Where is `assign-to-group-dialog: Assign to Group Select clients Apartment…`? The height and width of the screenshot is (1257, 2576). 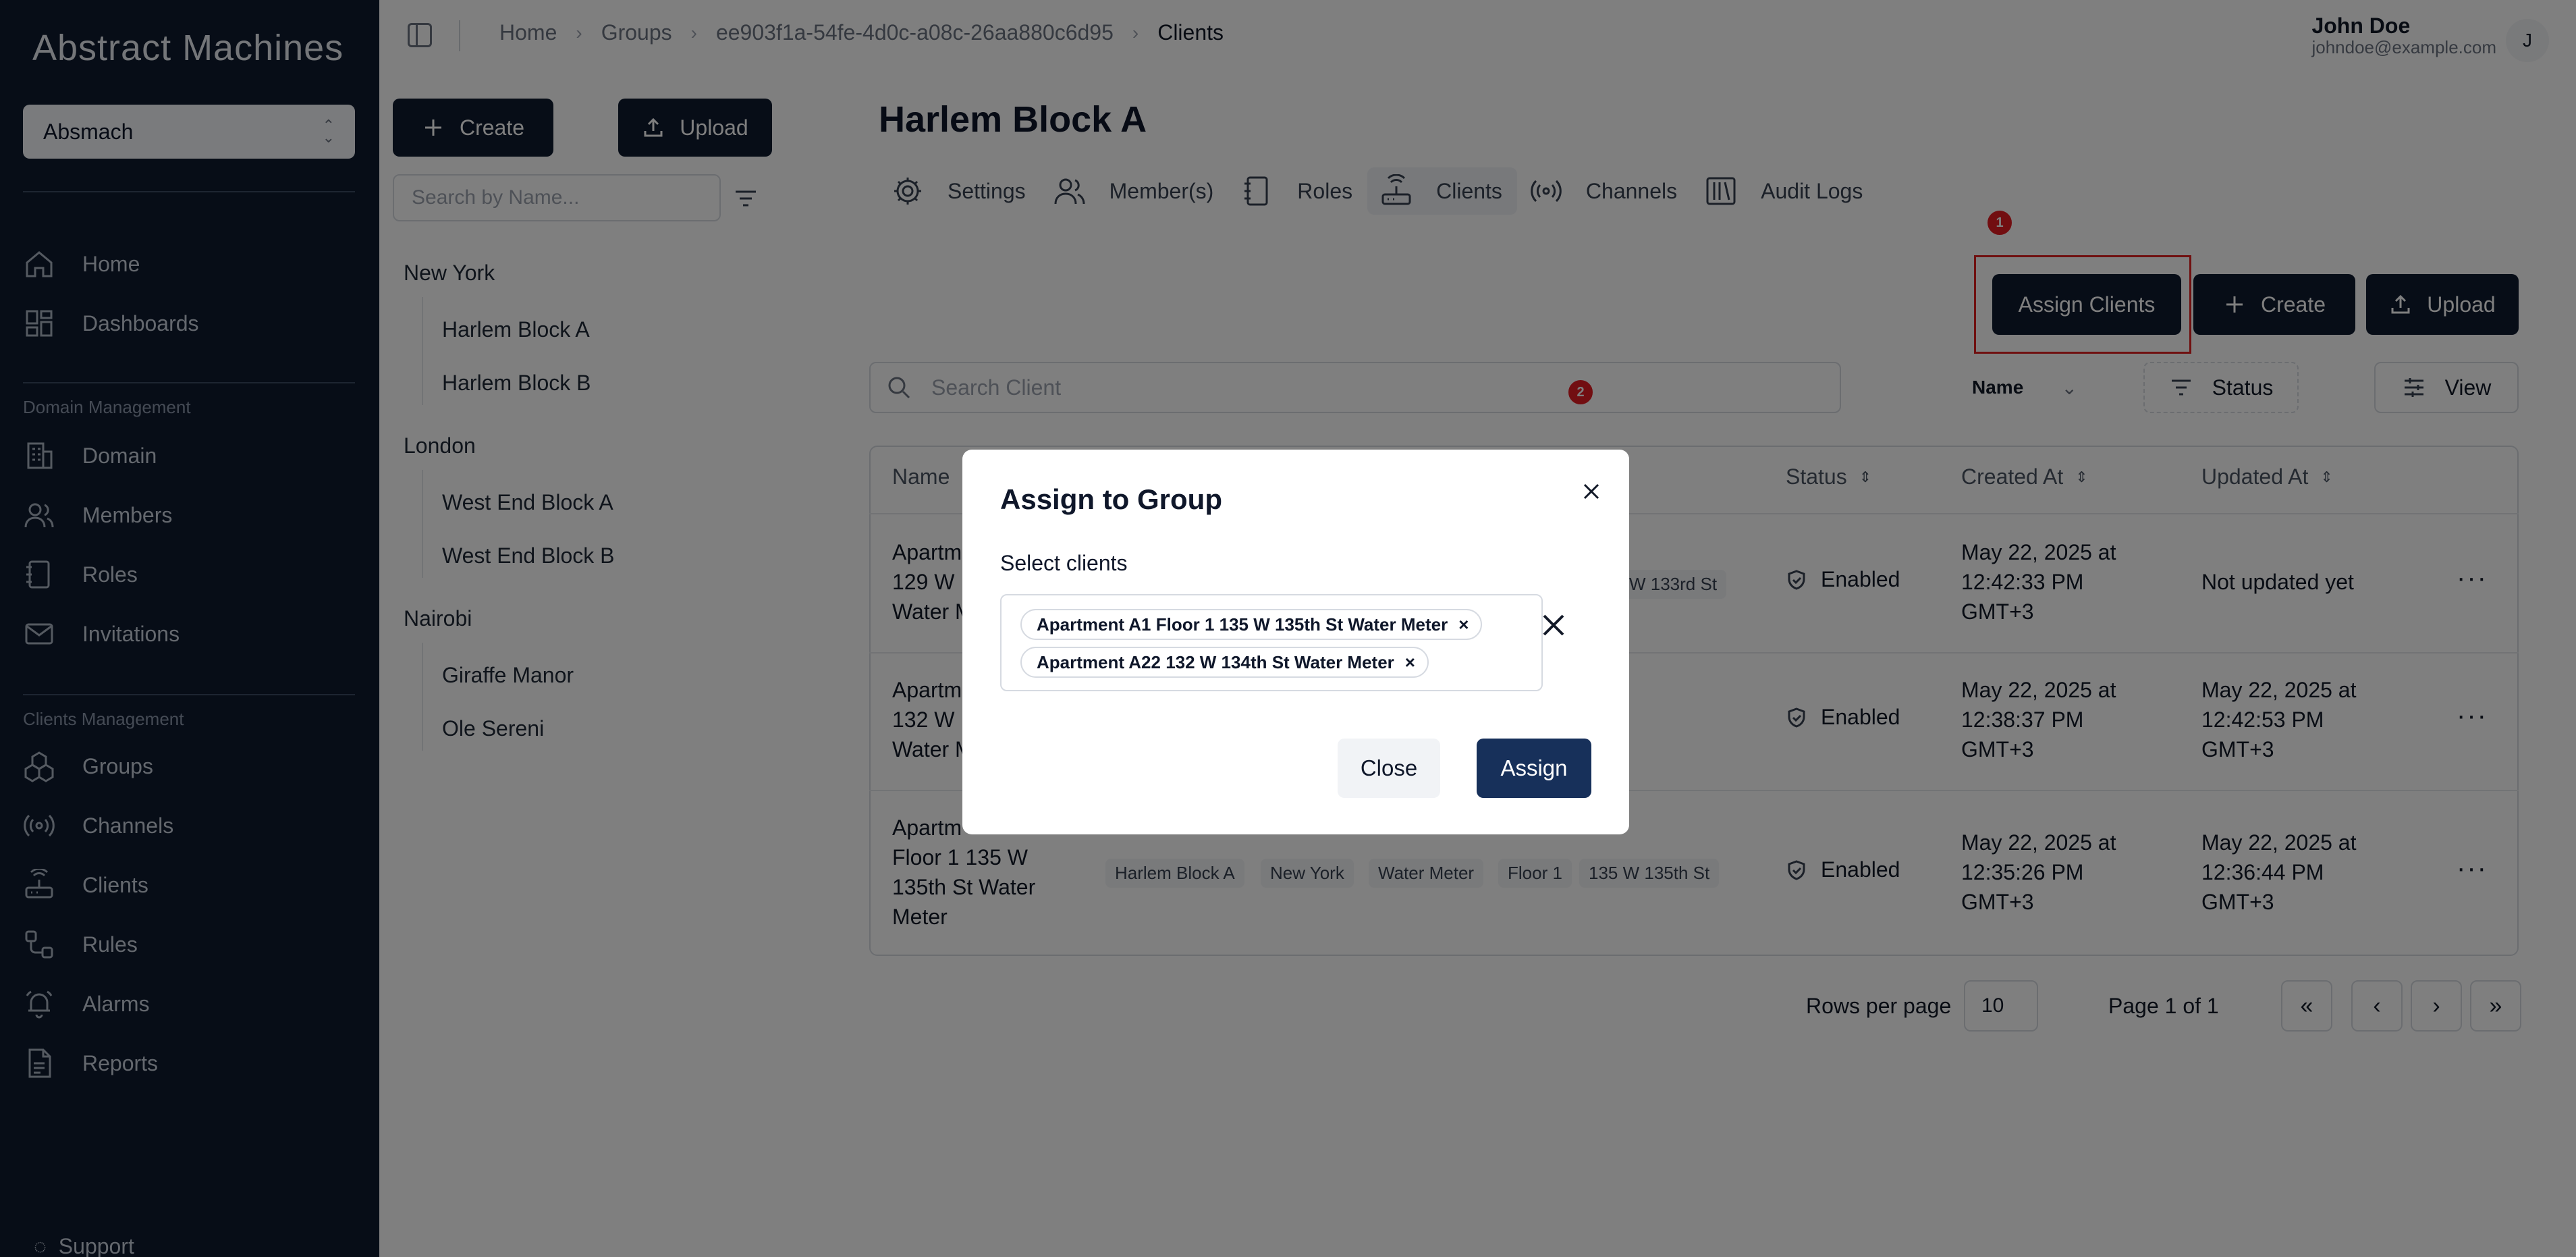
assign-to-group-dialog: Assign to Group Select clients Apartment… is located at coordinates (1295, 642).